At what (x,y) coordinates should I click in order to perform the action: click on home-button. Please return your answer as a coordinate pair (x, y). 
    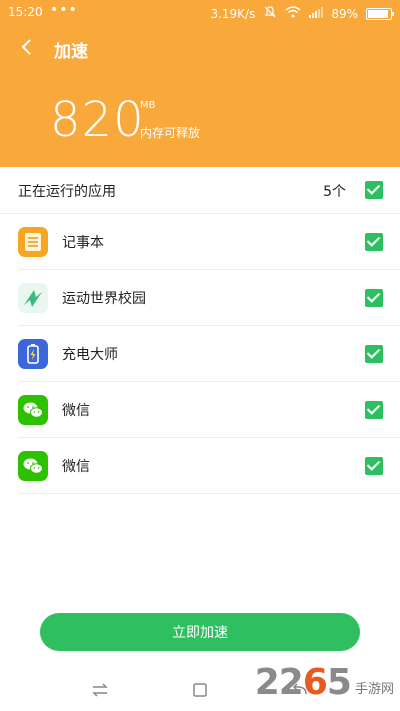
    Looking at the image, I should click on (200, 690).